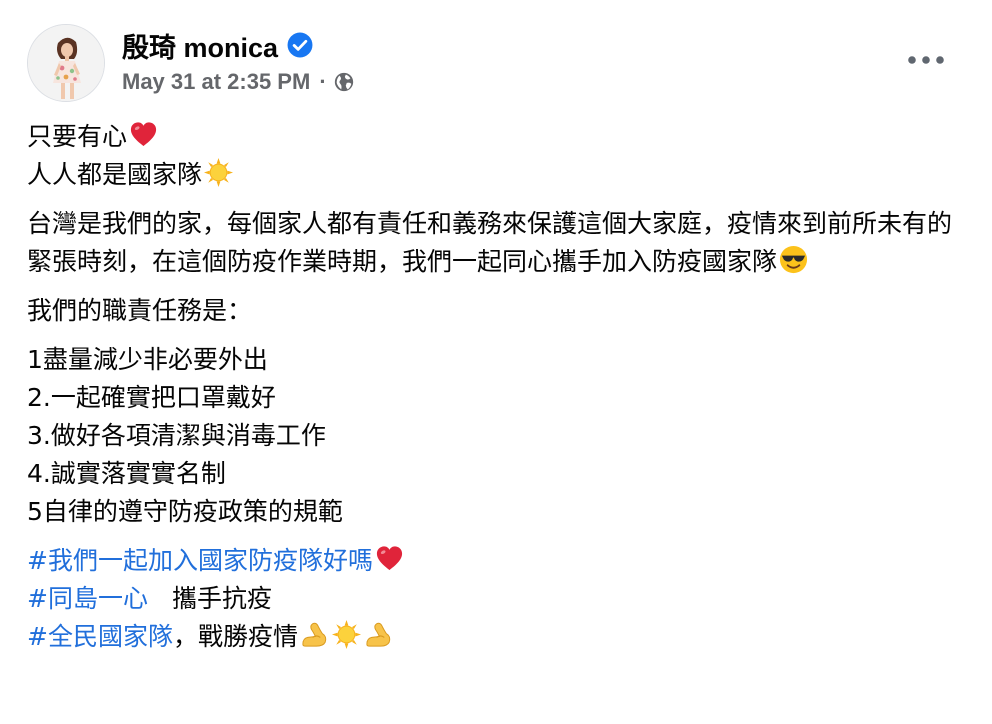 This screenshot has width=992, height=724. What do you see at coordinates (100, 636) in the screenshot?
I see `hashtag-link: #全民國家隊` at bounding box center [100, 636].